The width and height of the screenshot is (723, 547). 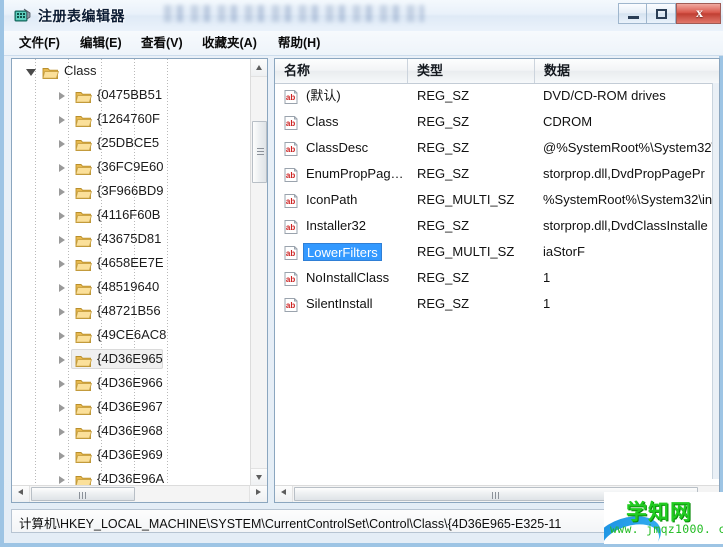 I want to click on maximize-button, so click(x=661, y=13).